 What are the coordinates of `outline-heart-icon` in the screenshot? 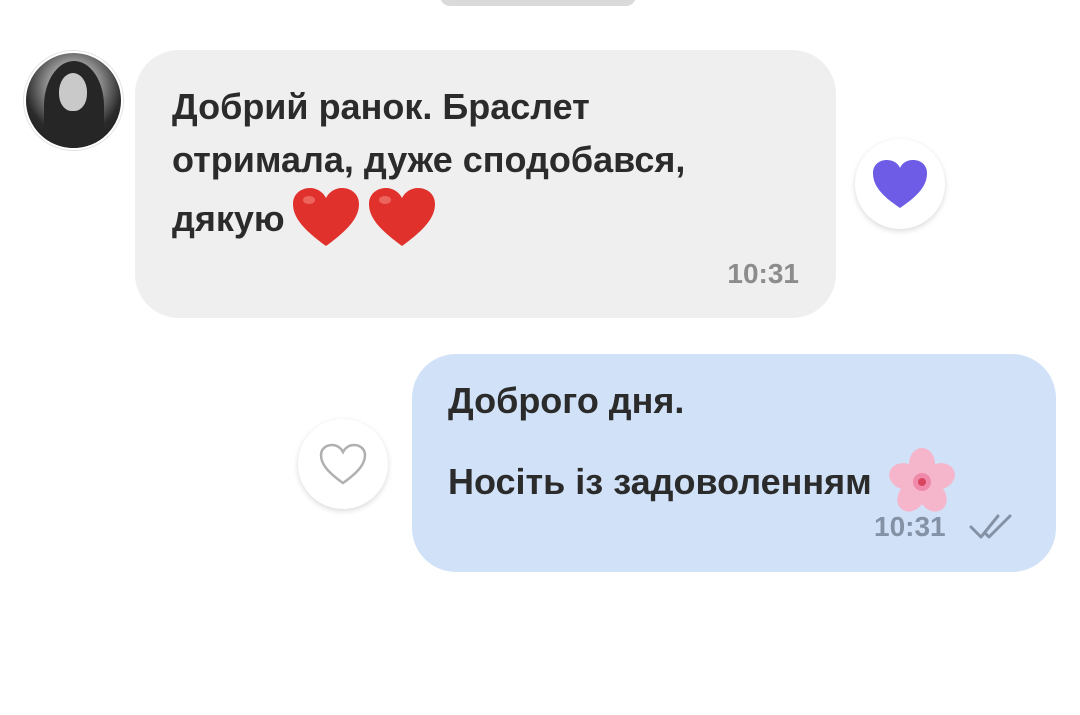 It's located at (343, 464).